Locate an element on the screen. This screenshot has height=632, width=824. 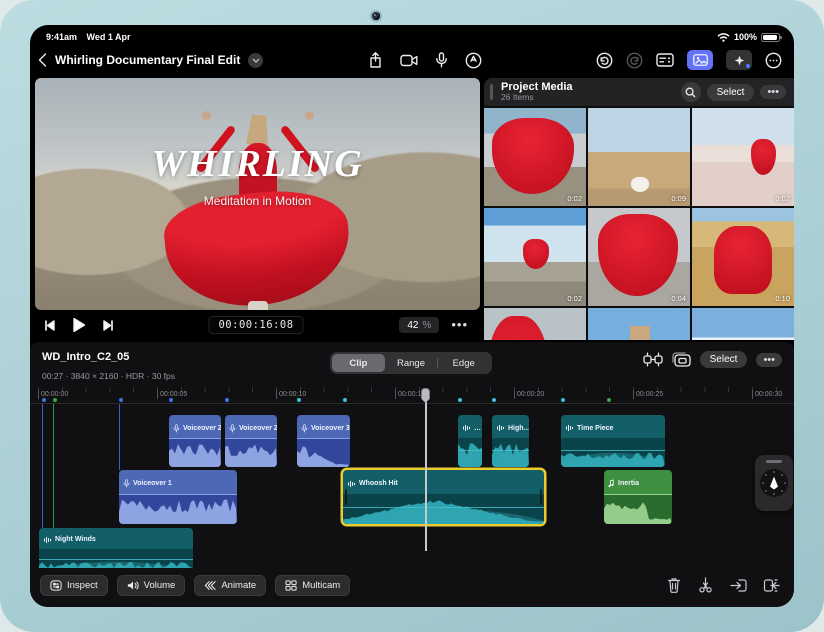
play-button is located at coordinates (79, 325).